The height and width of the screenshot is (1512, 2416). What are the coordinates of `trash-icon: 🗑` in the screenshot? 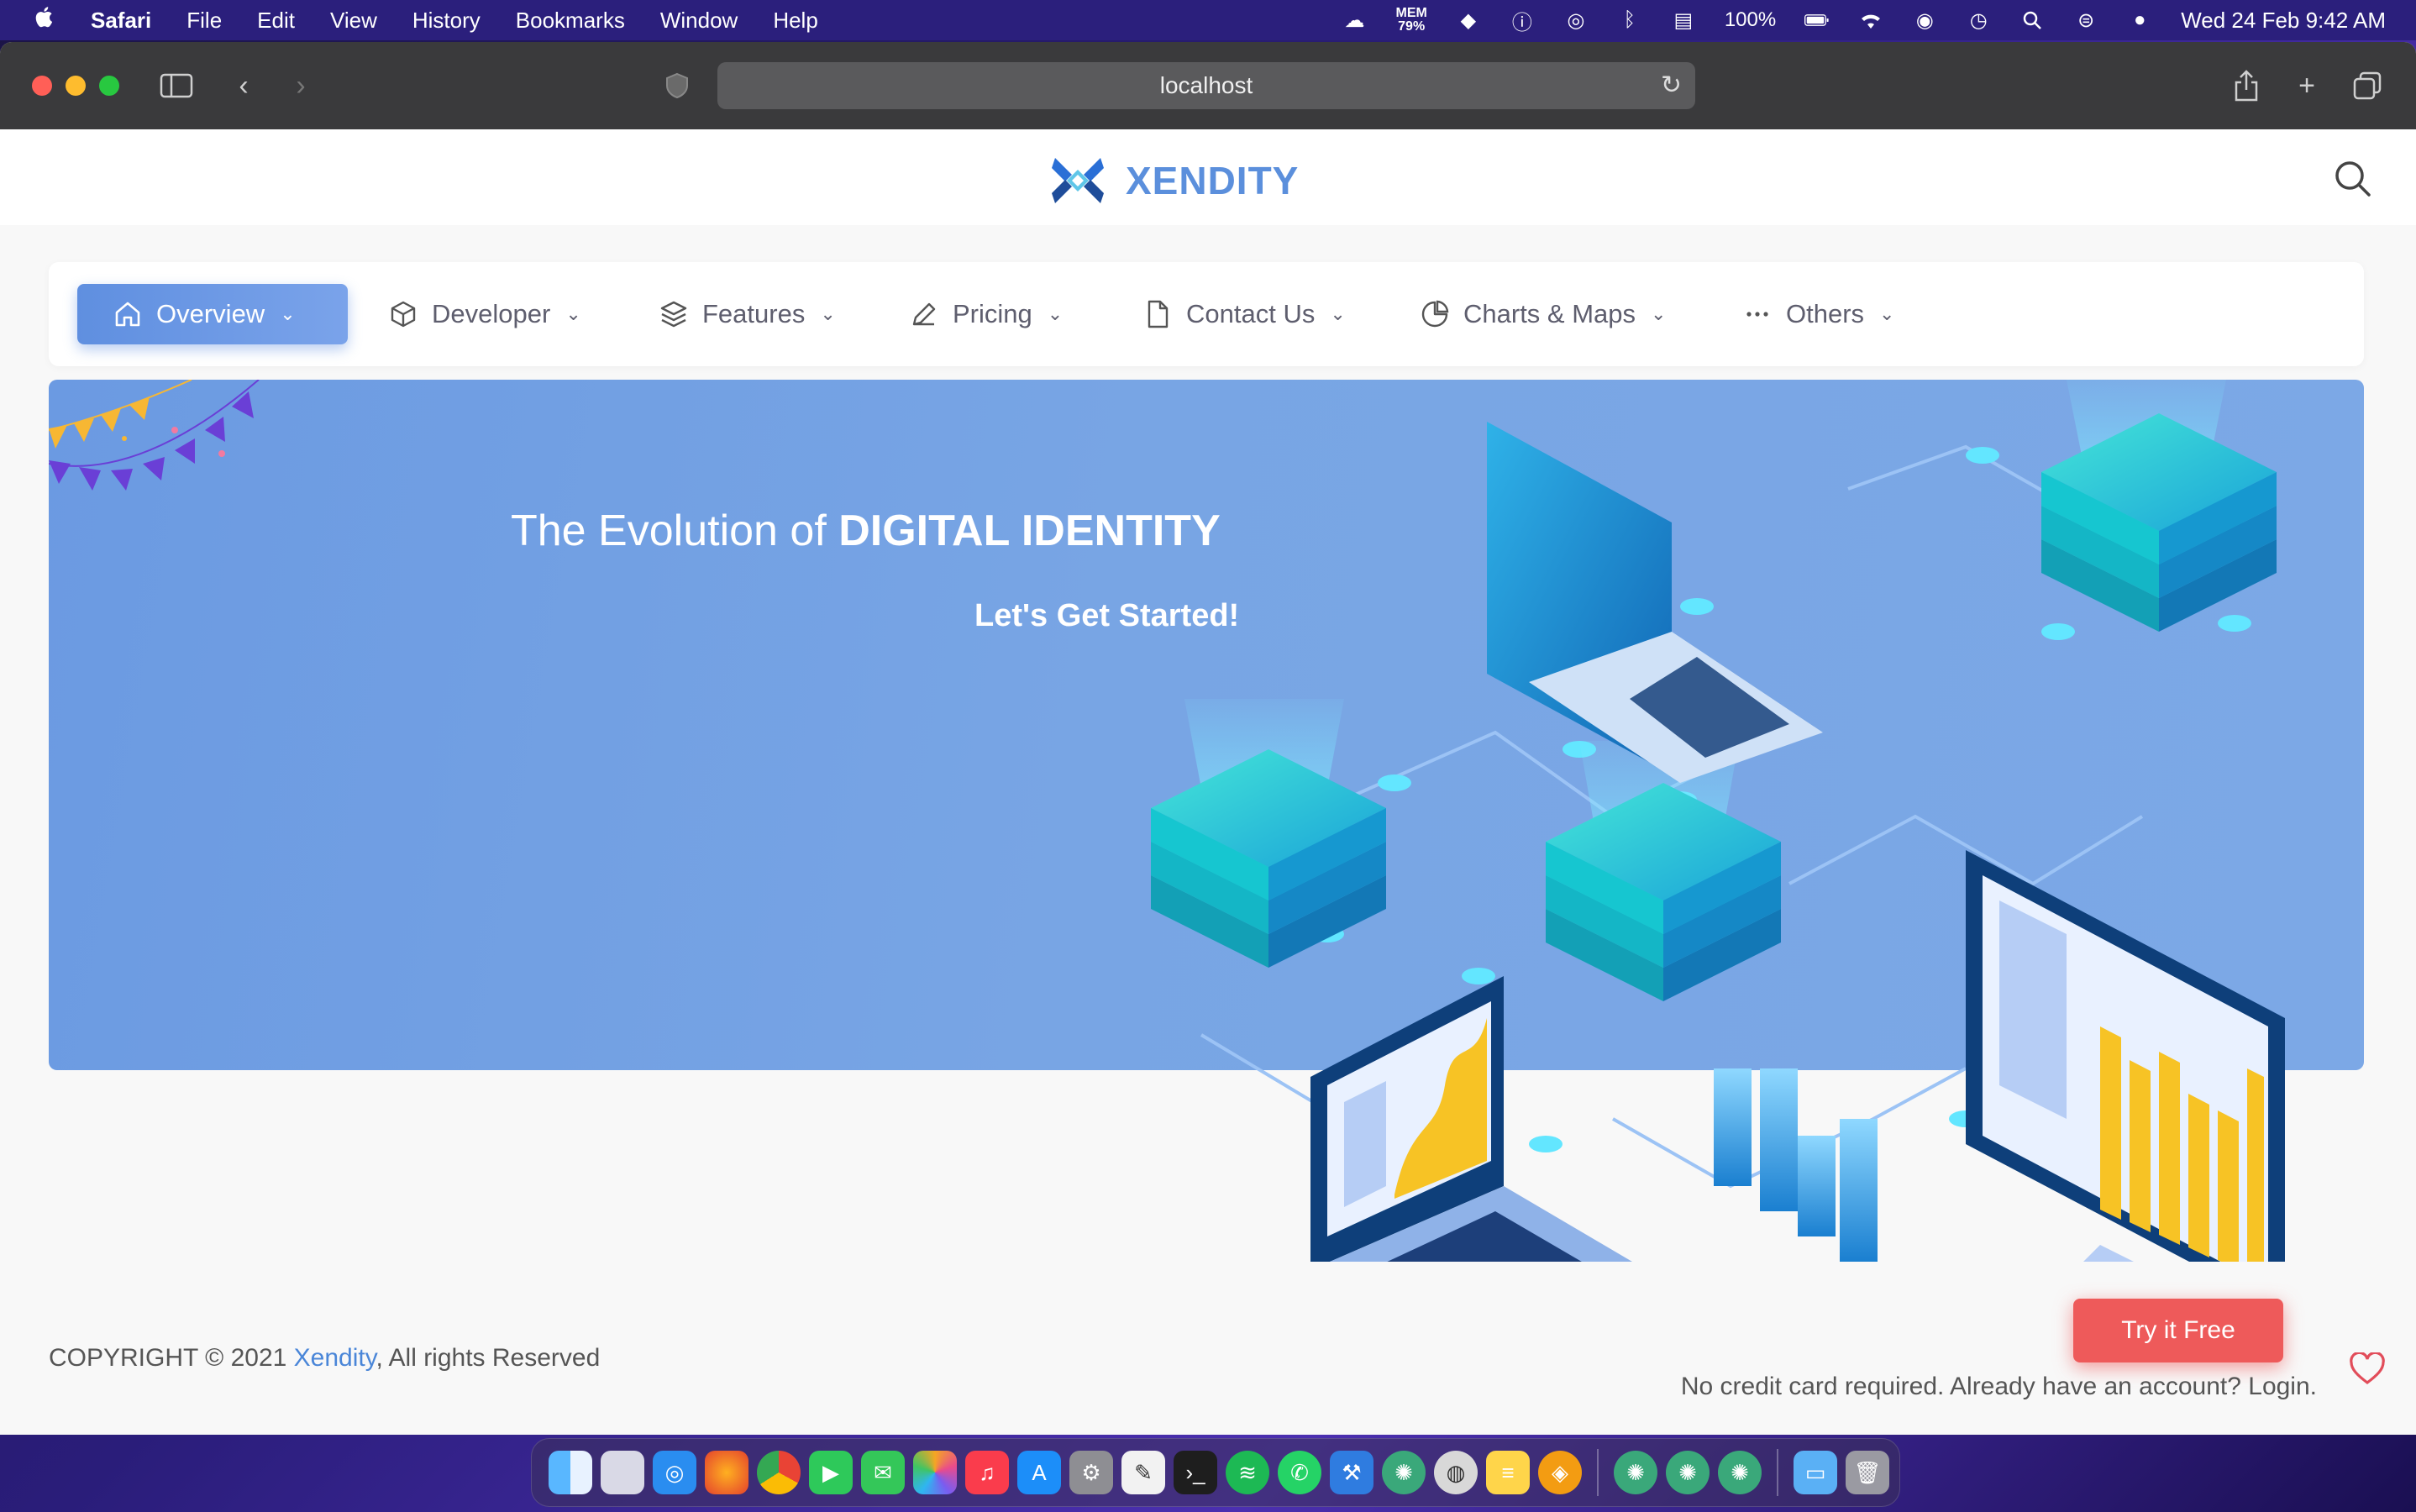 It's located at (1867, 1472).